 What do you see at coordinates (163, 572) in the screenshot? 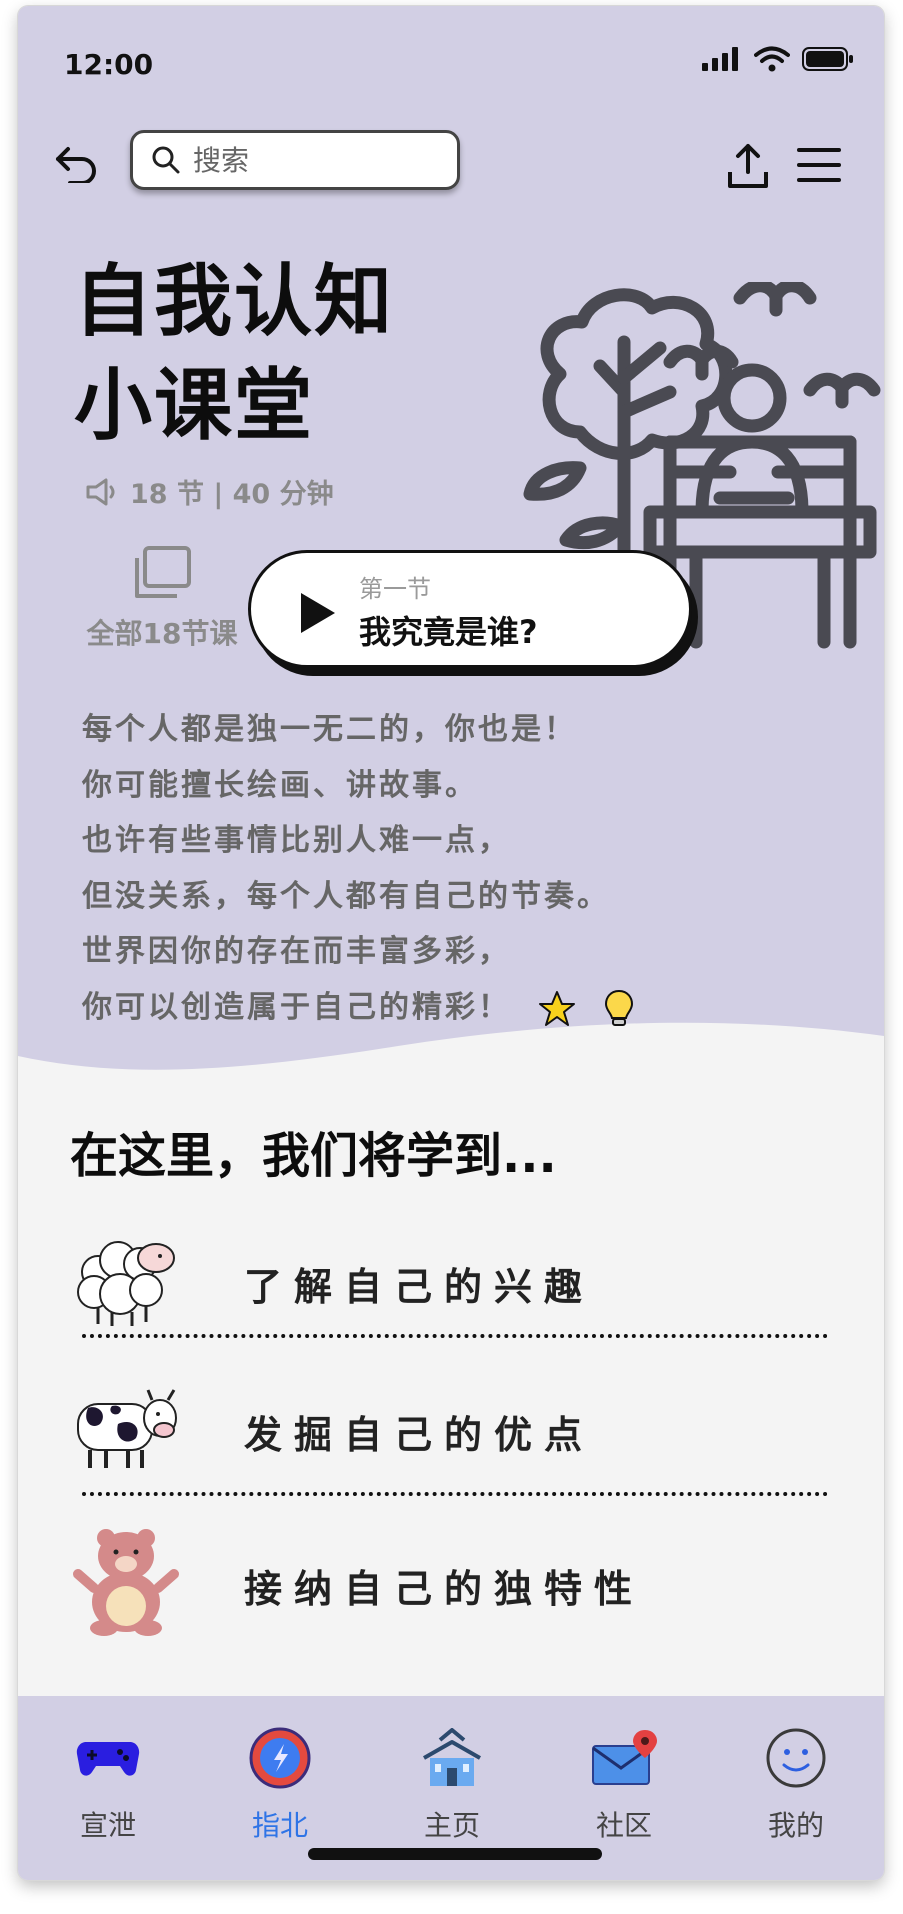
I see `folder-stack-icon` at bounding box center [163, 572].